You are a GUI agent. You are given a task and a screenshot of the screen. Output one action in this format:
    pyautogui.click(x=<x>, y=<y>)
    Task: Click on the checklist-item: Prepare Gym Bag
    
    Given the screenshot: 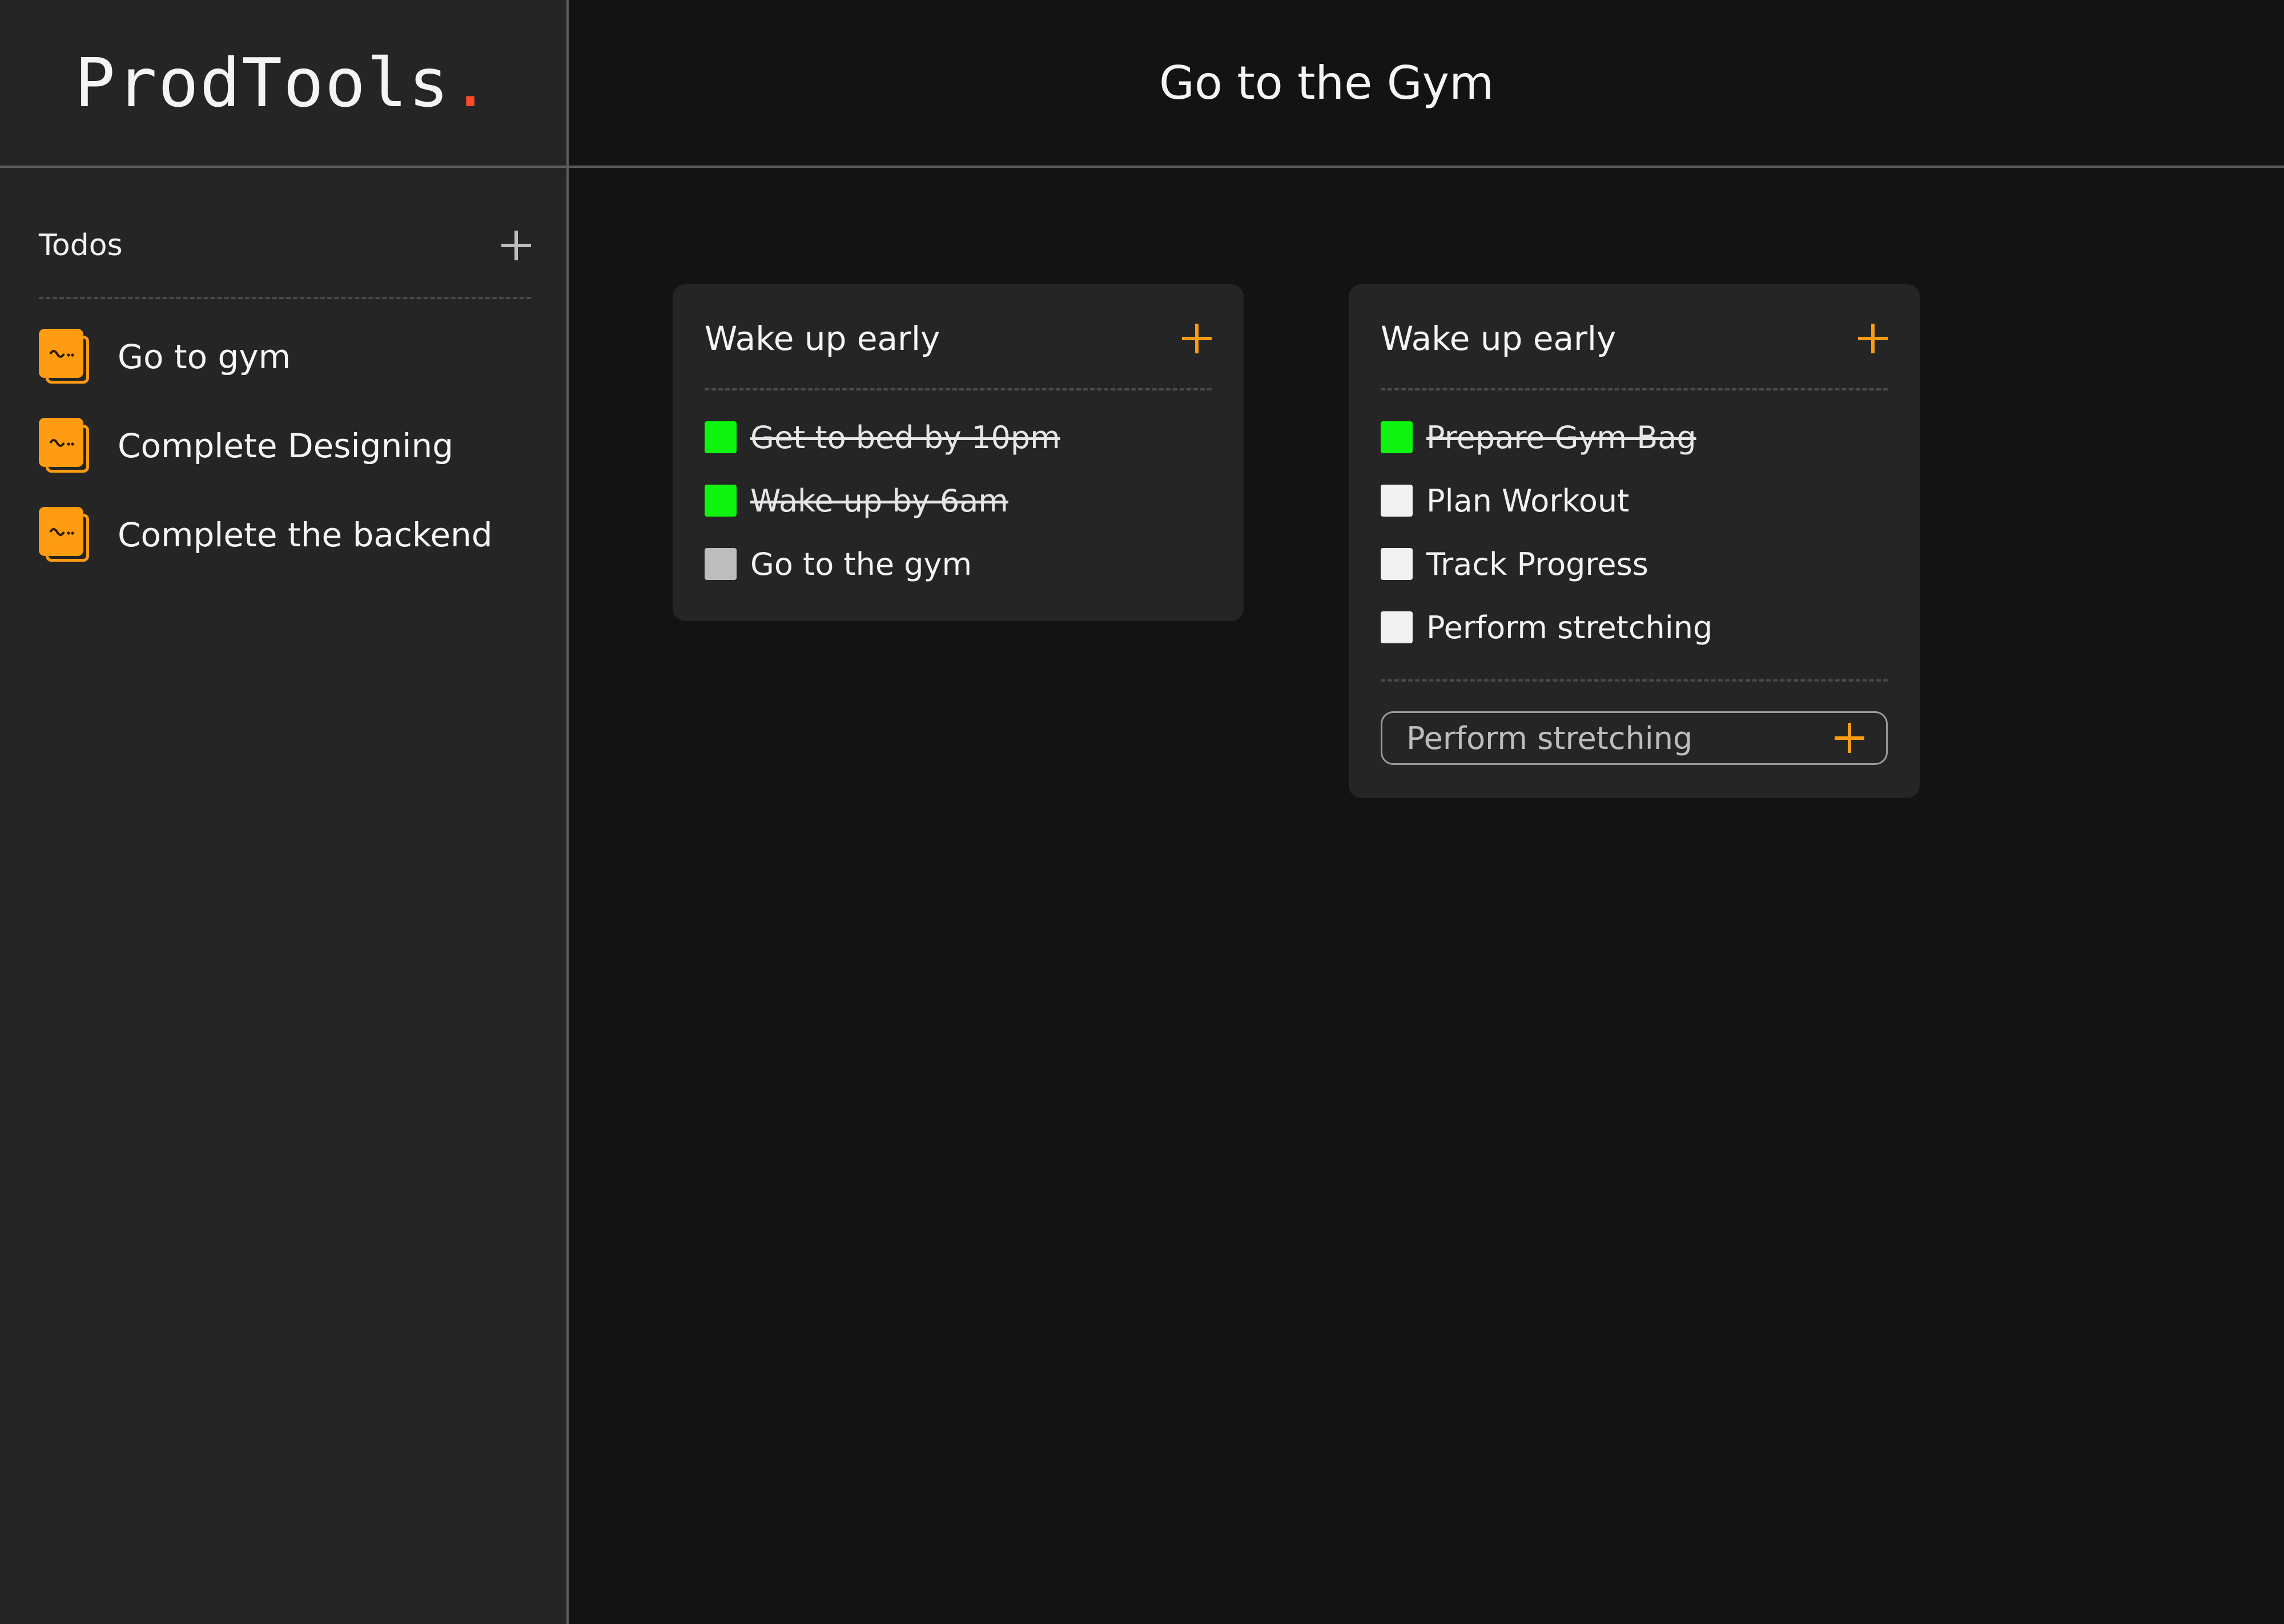 What is the action you would take?
    pyautogui.click(x=1634, y=438)
    